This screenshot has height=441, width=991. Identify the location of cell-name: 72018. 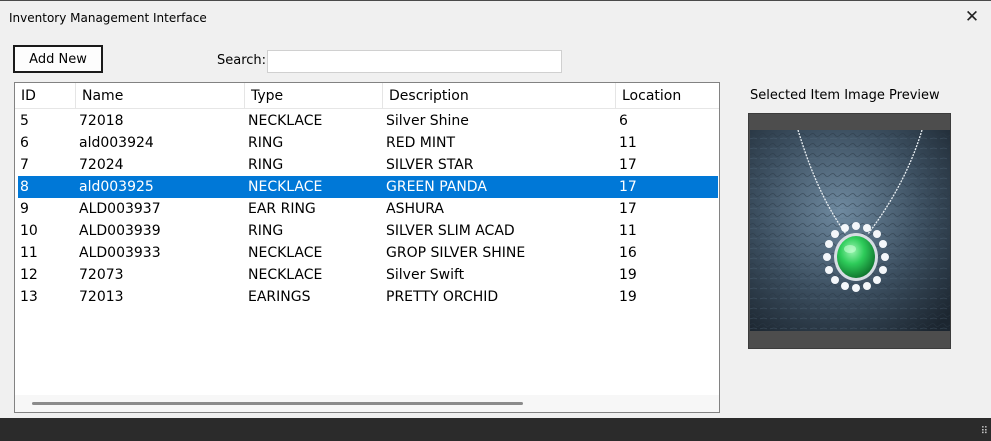
(101, 121).